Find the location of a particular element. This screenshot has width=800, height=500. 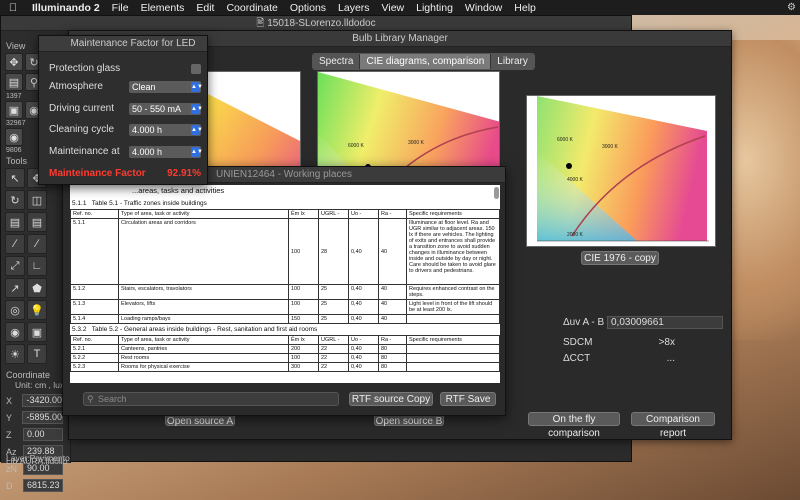

protection-glass-checkbox is located at coordinates (196, 68).